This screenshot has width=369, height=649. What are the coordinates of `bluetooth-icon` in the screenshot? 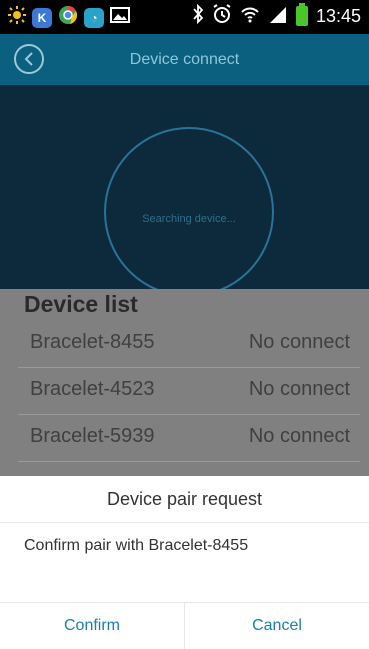 It's located at (198, 16).